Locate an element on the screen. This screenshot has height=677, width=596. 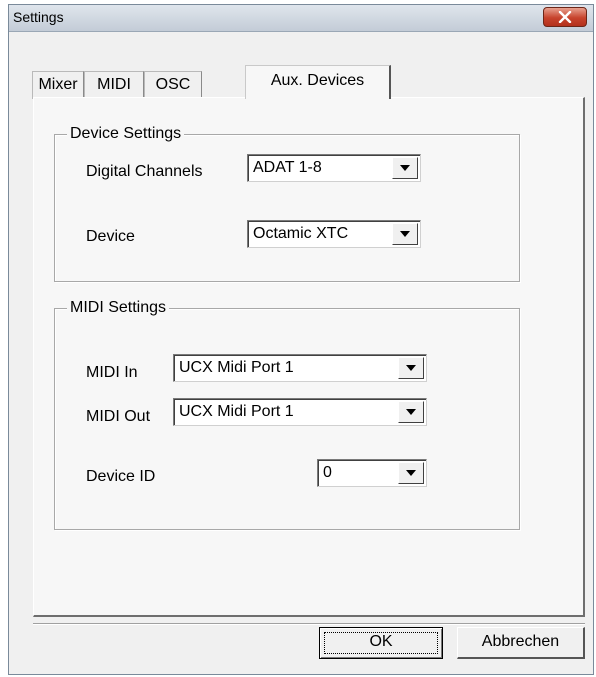
midi-out-label: MIDI Out is located at coordinates (118, 416).